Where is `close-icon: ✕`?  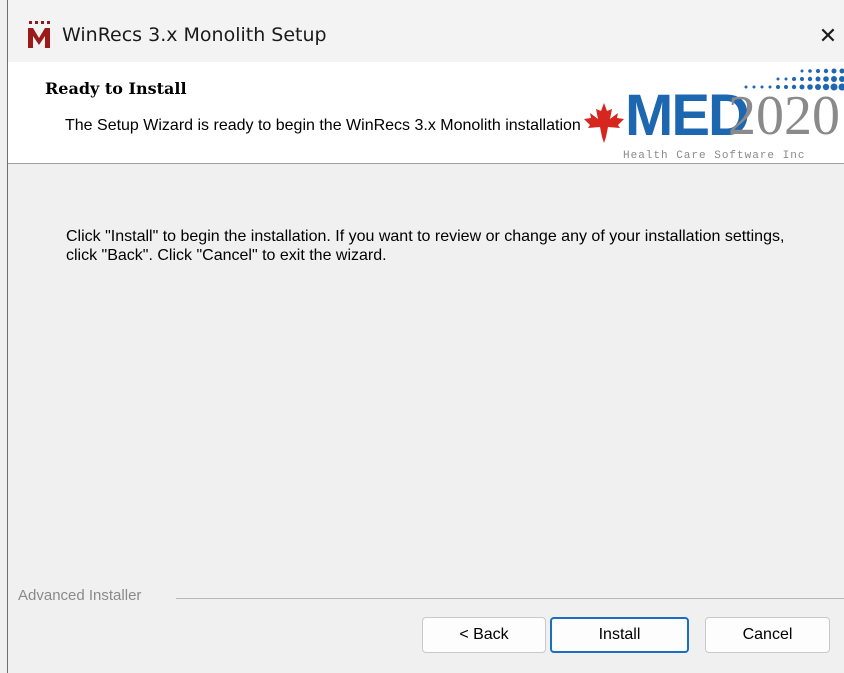 close-icon: ✕ is located at coordinates (828, 36).